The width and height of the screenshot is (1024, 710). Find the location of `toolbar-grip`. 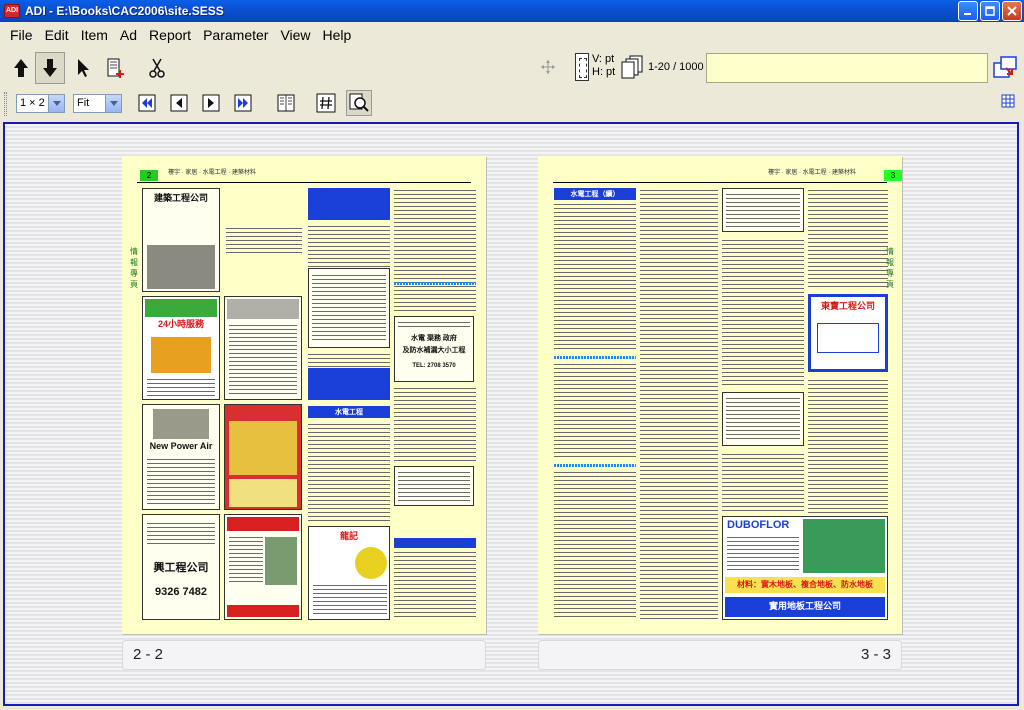

toolbar-grip is located at coordinates (5, 104).